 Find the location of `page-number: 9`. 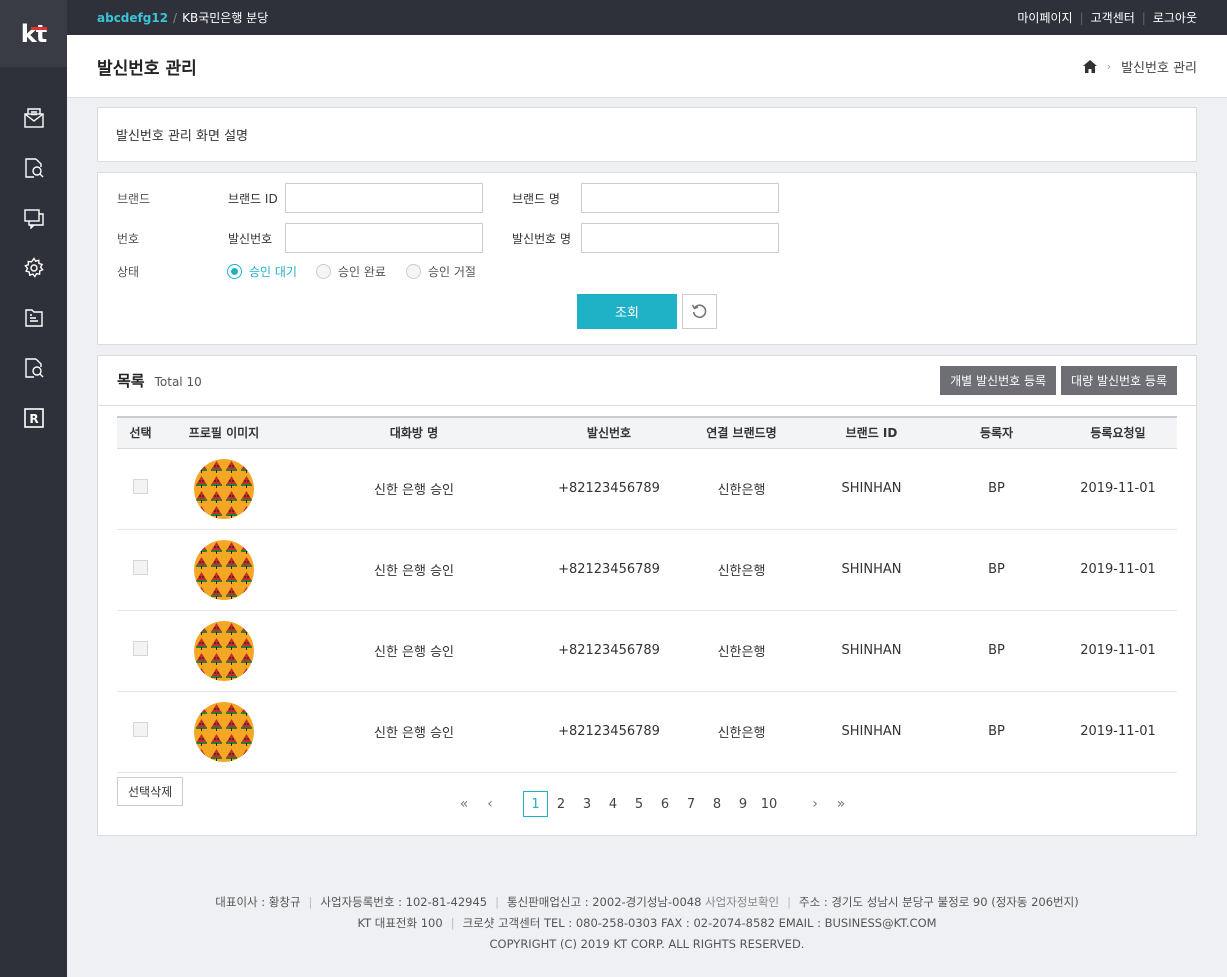

page-number: 9 is located at coordinates (743, 804).